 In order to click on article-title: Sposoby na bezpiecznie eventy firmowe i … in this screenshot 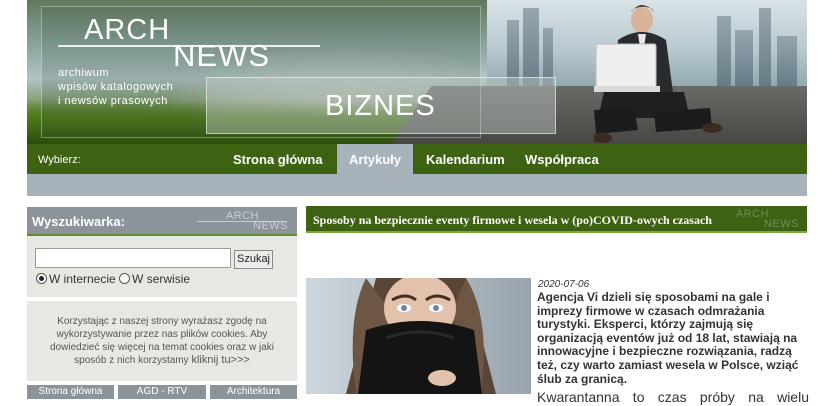, I will do `click(512, 220)`.